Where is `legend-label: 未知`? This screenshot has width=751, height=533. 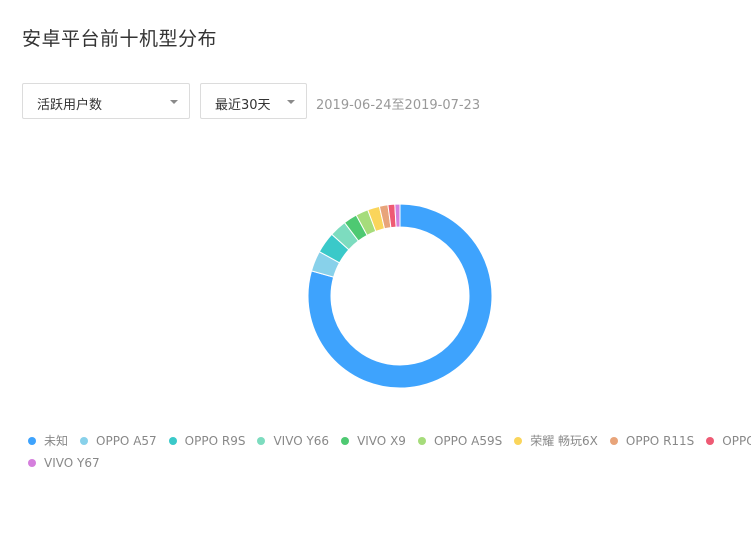 legend-label: 未知 is located at coordinates (56, 441).